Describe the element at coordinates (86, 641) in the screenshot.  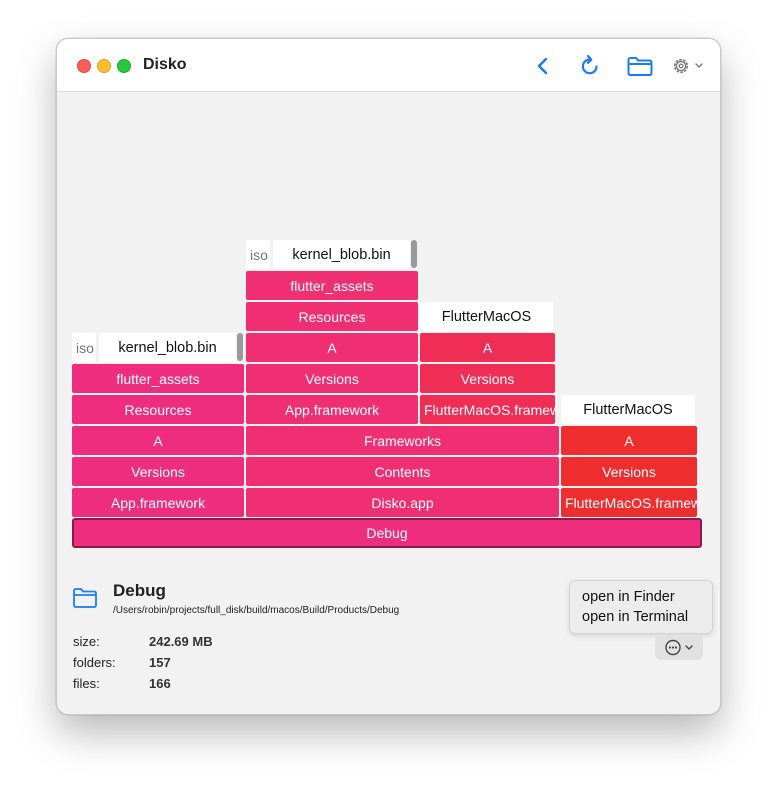
I see `size-label: size:` at that location.